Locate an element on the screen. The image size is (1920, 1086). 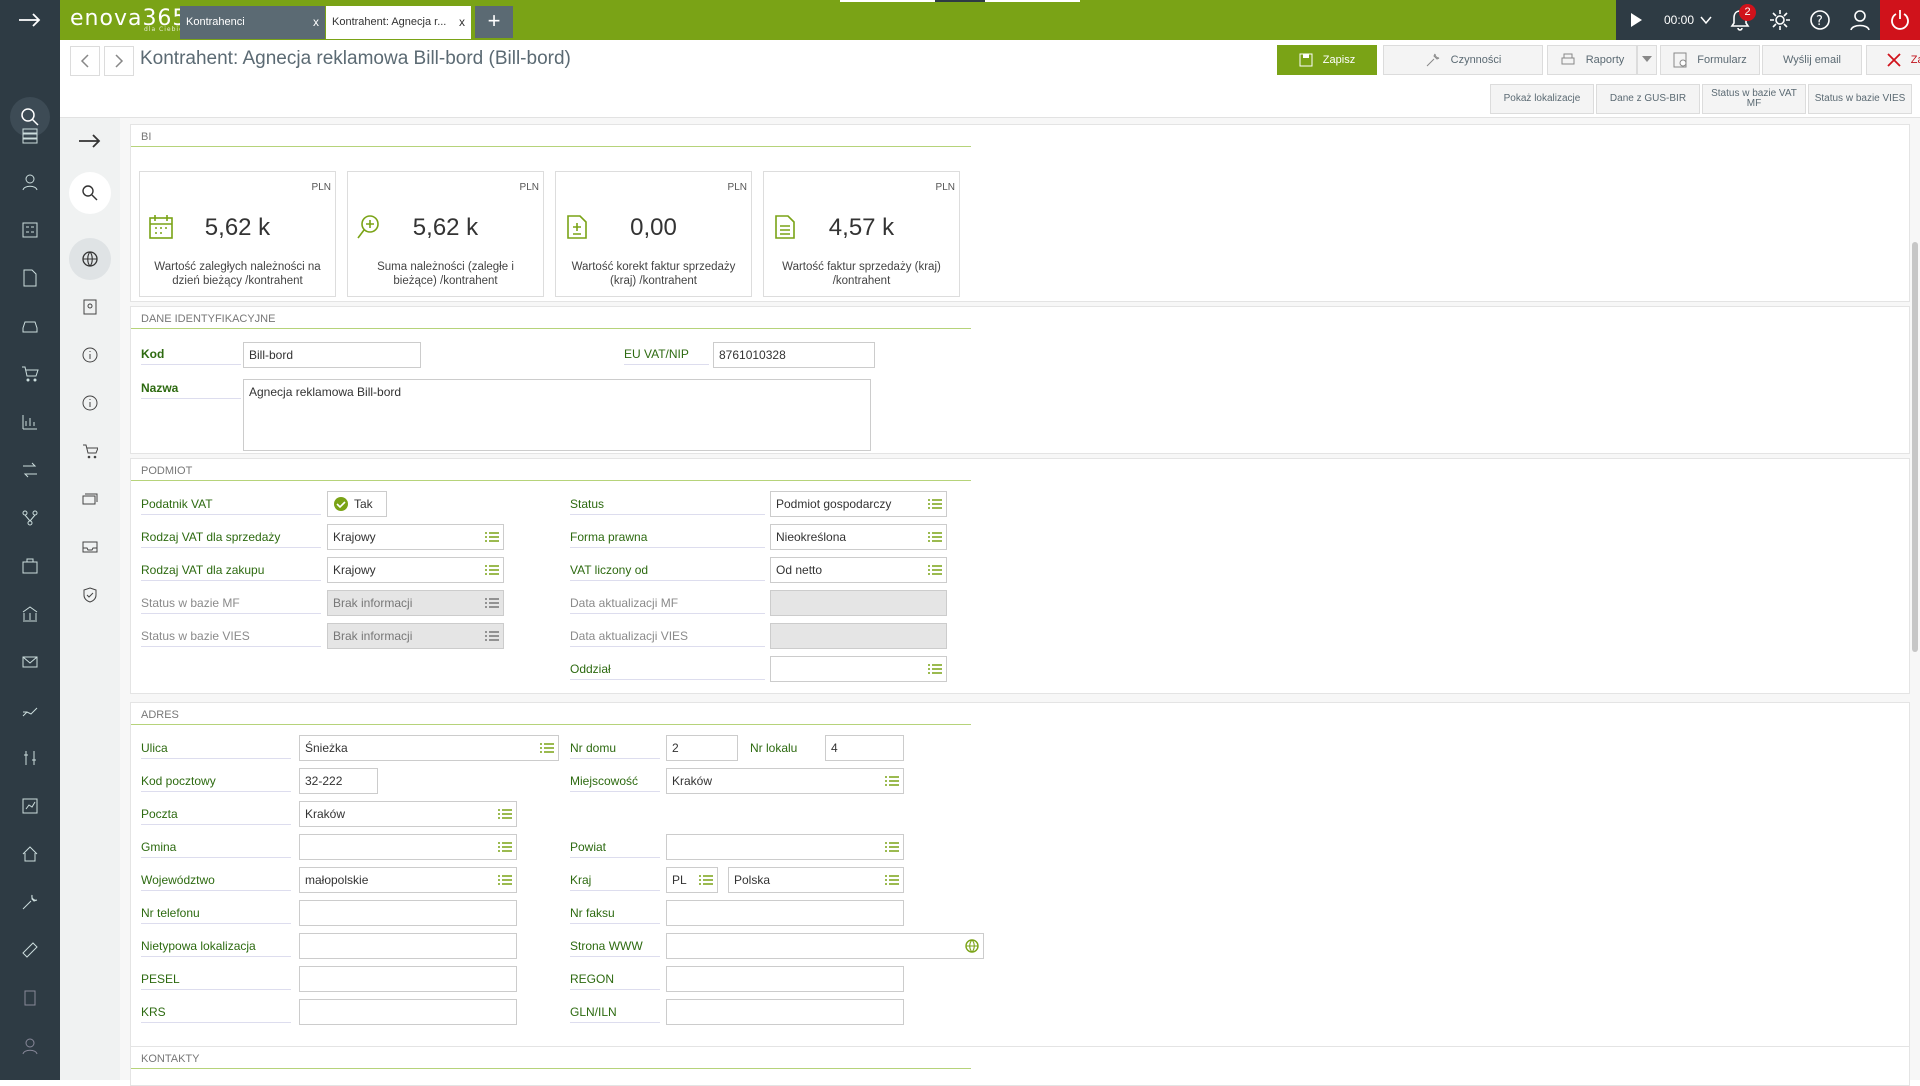
apartment-number-field is located at coordinates (864, 748).